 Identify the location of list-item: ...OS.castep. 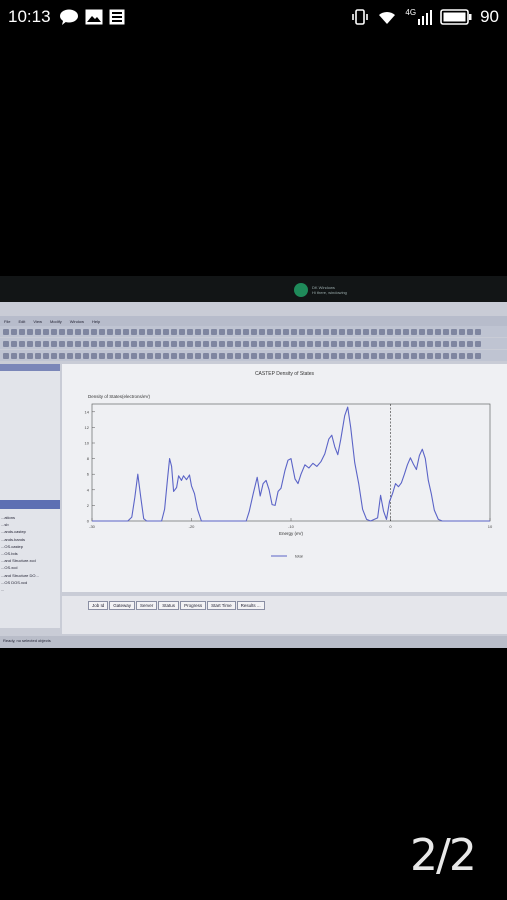
(30, 546).